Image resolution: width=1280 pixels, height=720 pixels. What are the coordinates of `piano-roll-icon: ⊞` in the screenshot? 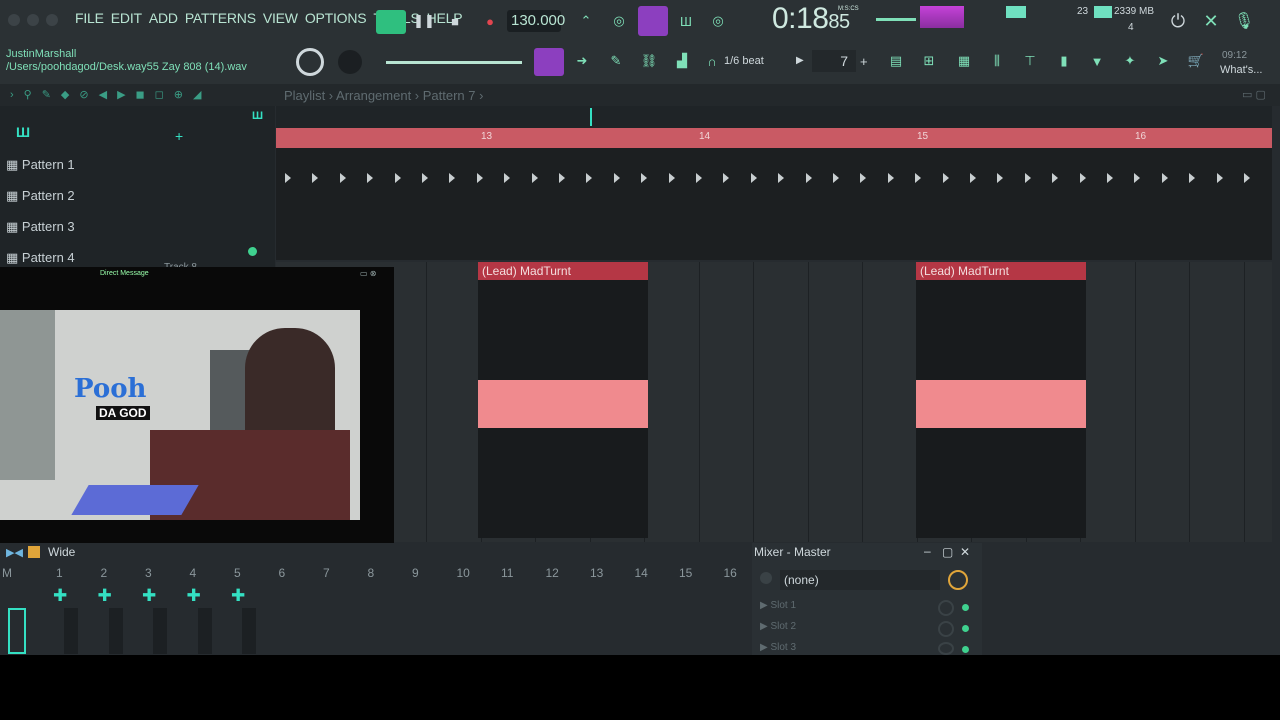 It's located at (929, 61).